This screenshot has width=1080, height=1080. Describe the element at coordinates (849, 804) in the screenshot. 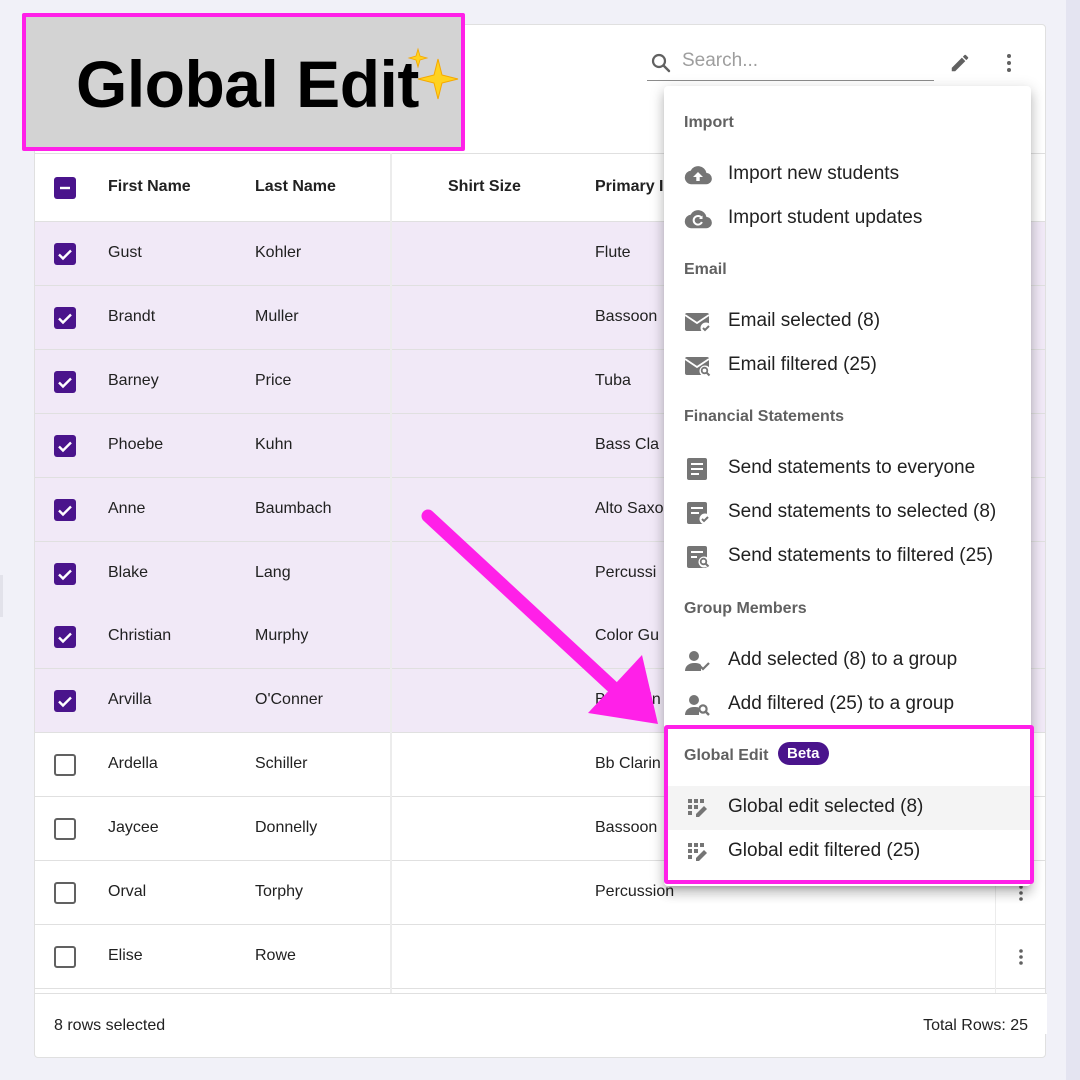

I see `annotation-highlight-box` at that location.